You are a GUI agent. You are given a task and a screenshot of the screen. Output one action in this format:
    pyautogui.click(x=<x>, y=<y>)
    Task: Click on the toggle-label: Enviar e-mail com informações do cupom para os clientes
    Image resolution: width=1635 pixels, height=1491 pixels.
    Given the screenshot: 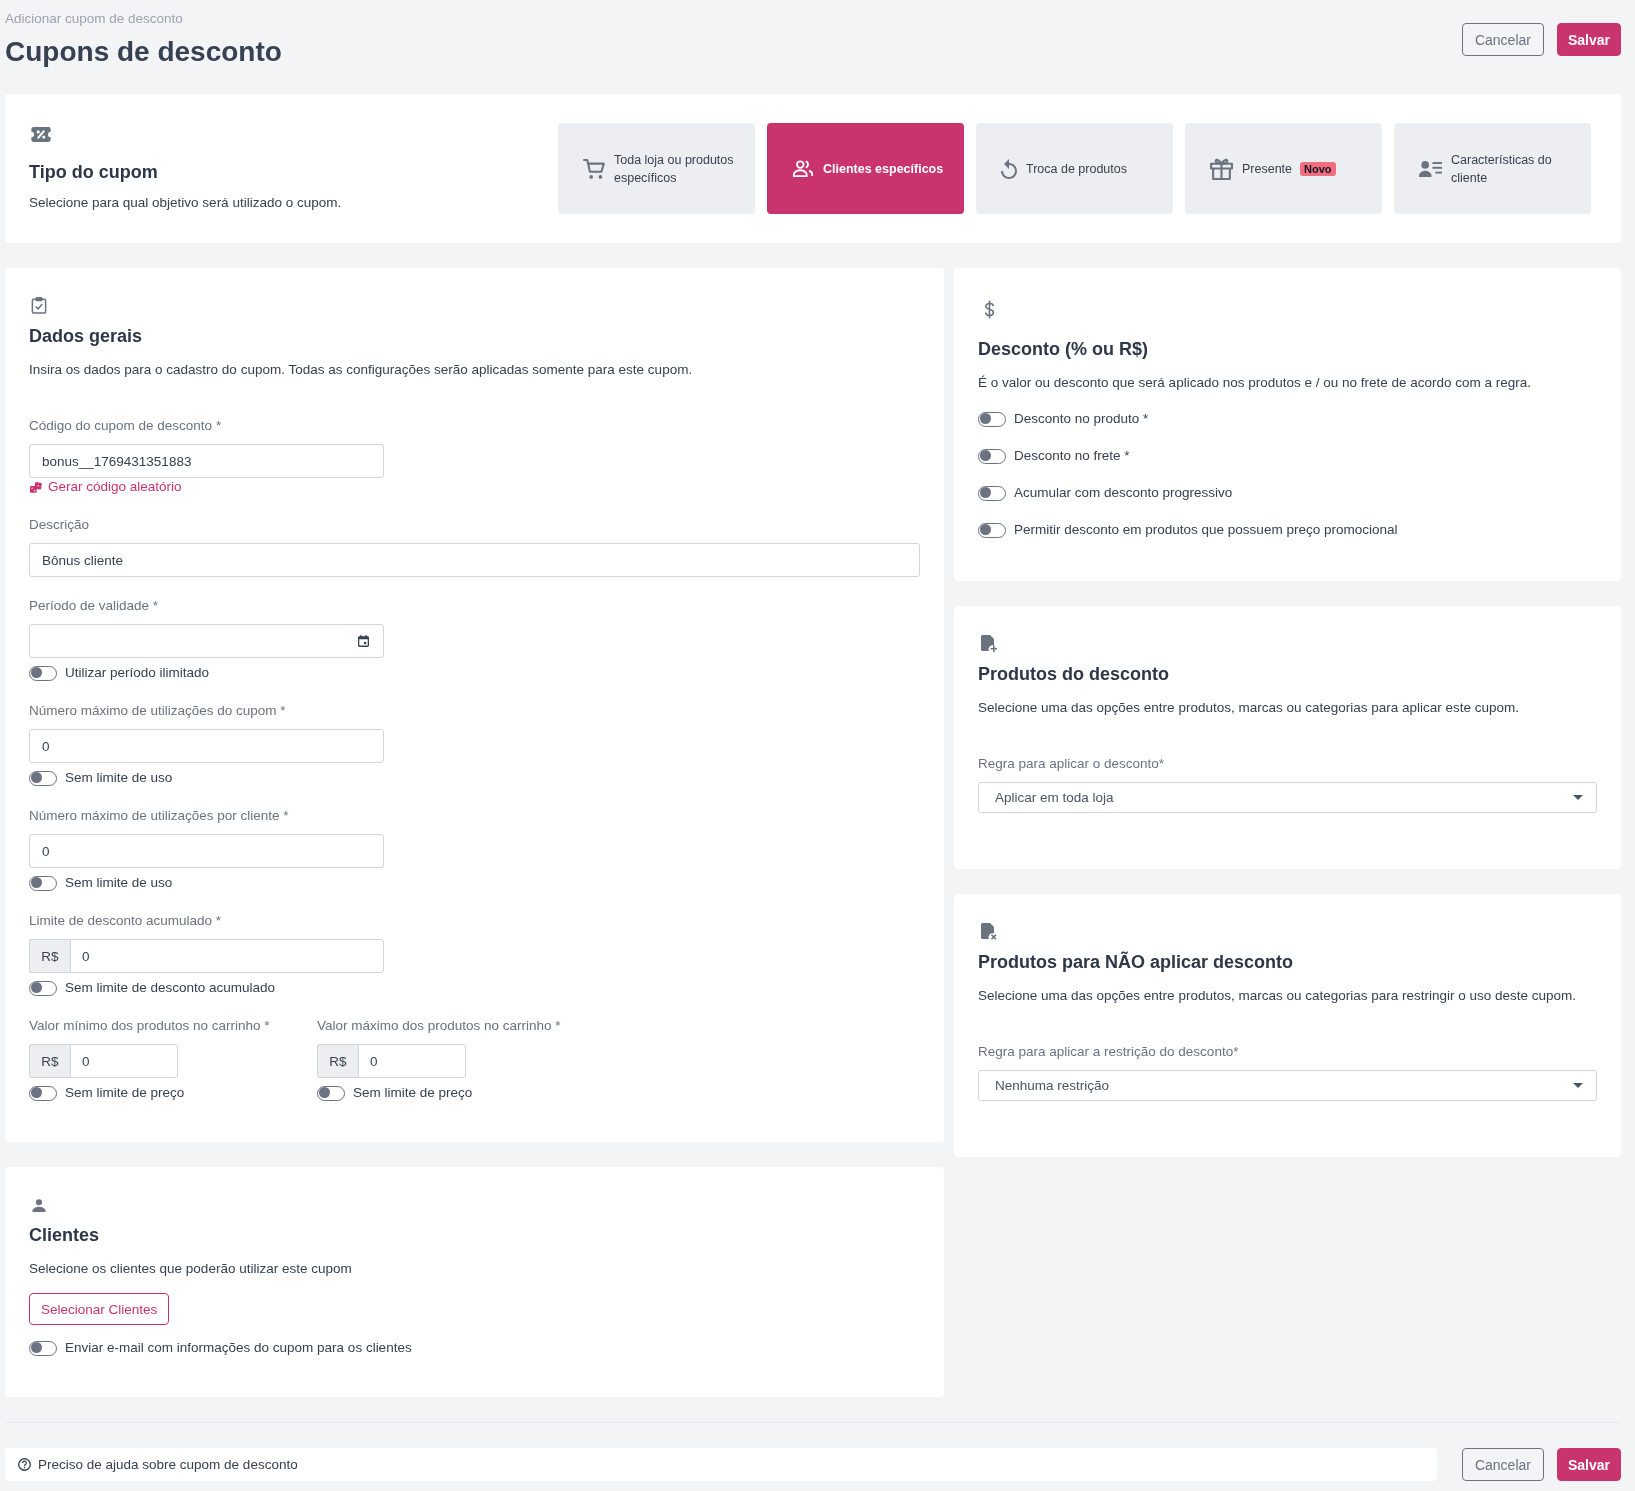 What is the action you would take?
    pyautogui.click(x=238, y=1348)
    